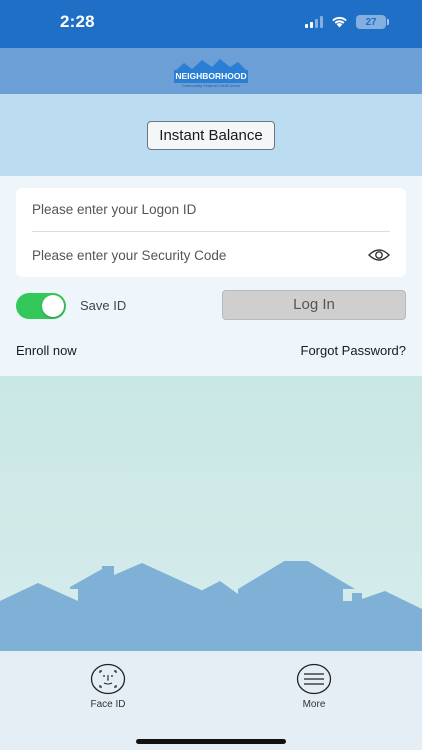 This screenshot has width=422, height=750. What do you see at coordinates (114, 209) in the screenshot?
I see `logon-id-placeholder: Please enter your Logon ID` at bounding box center [114, 209].